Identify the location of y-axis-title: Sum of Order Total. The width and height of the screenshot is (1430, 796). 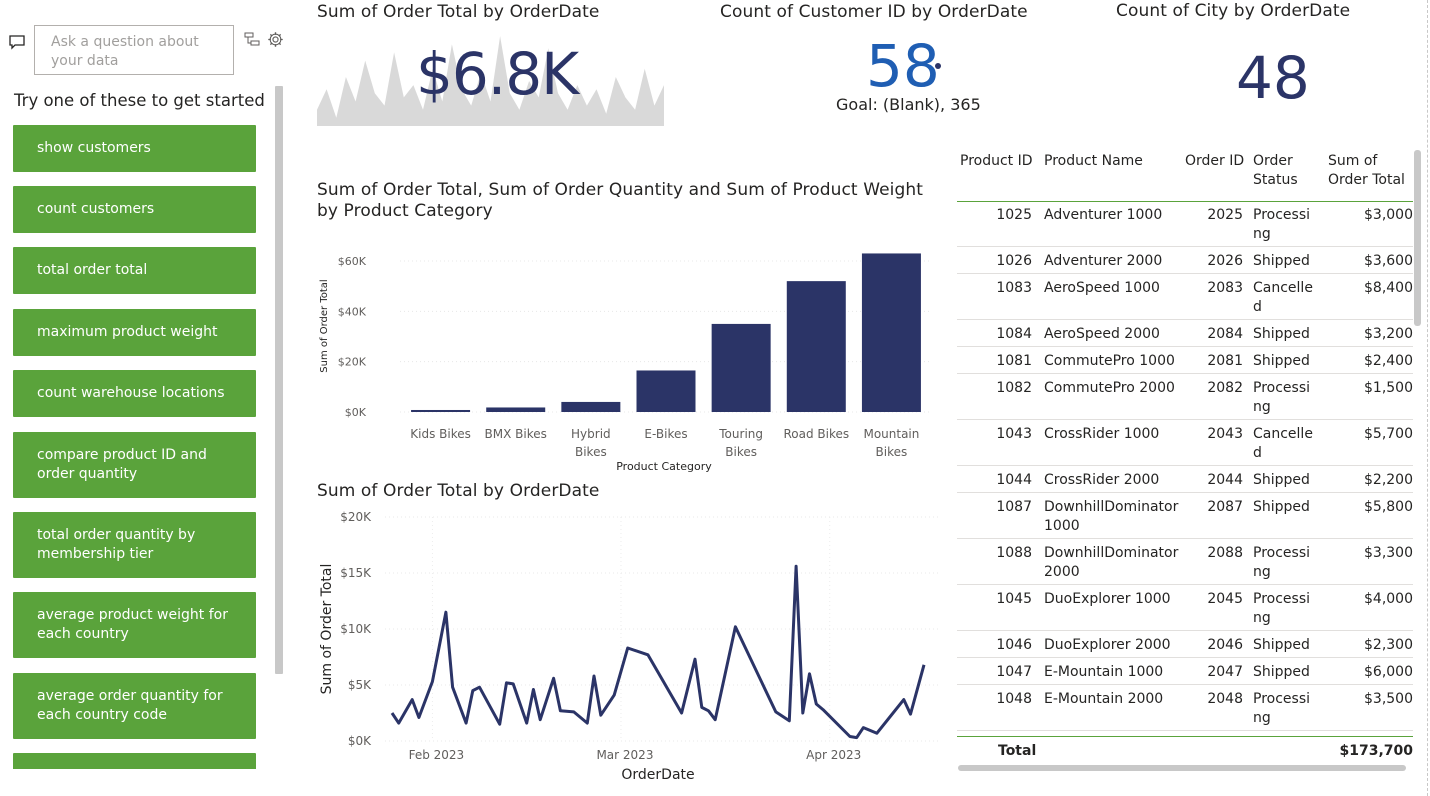
(324, 325).